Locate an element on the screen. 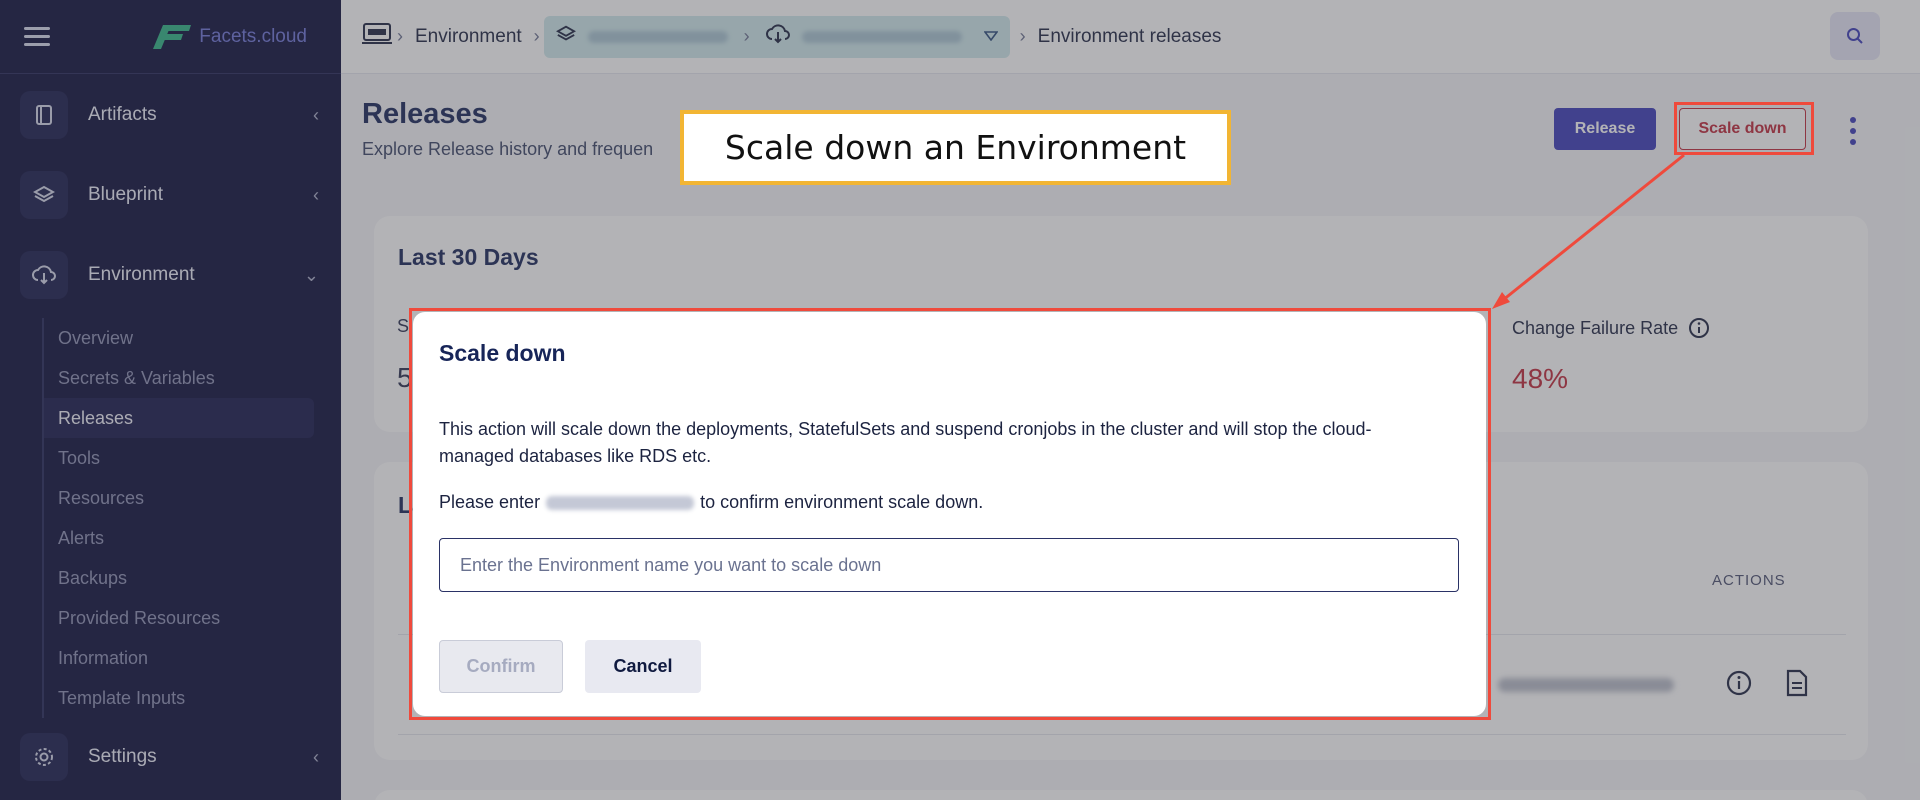 This screenshot has width=1920, height=800. annotation-callout: Scale down an Environment is located at coordinates (955, 147).